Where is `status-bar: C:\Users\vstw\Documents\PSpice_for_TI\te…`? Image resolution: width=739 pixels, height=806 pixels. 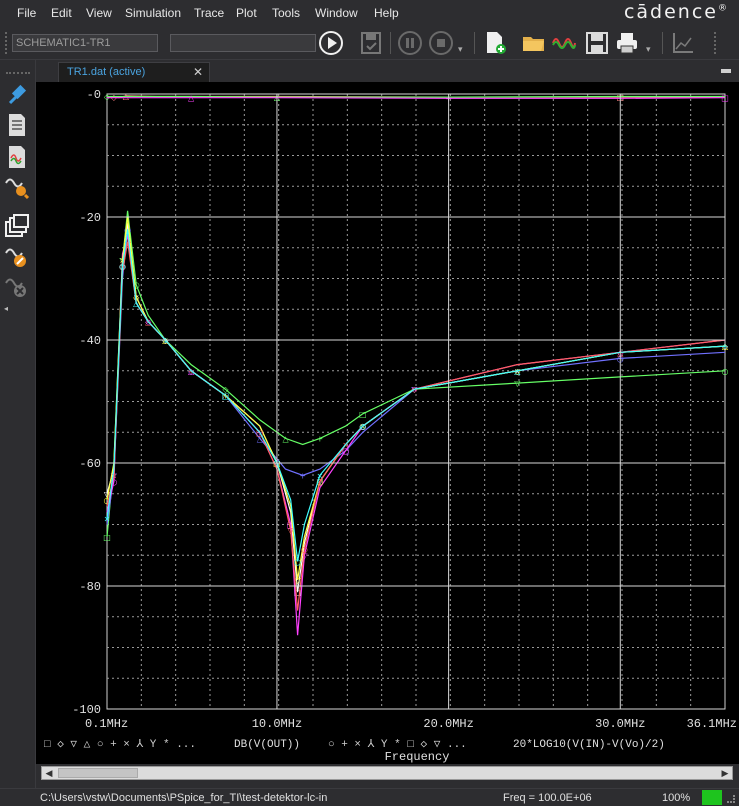
status-bar: C:\Users\vstw\Documents\PSpice_for_TI\te… is located at coordinates (369, 797).